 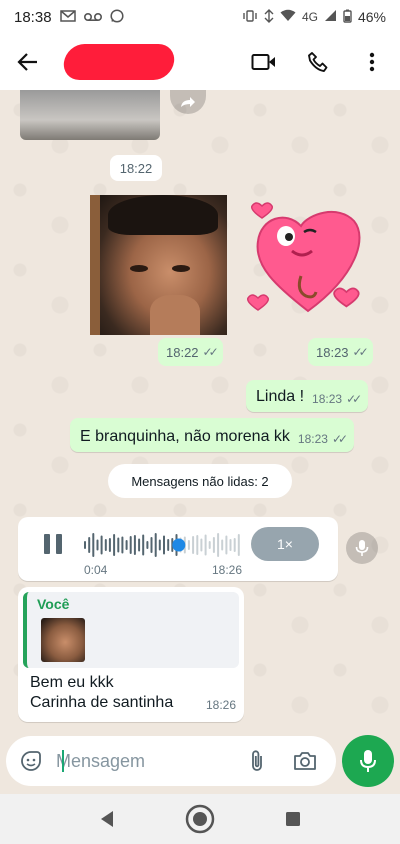 What do you see at coordinates (63, 761) in the screenshot?
I see `text-caret` at bounding box center [63, 761].